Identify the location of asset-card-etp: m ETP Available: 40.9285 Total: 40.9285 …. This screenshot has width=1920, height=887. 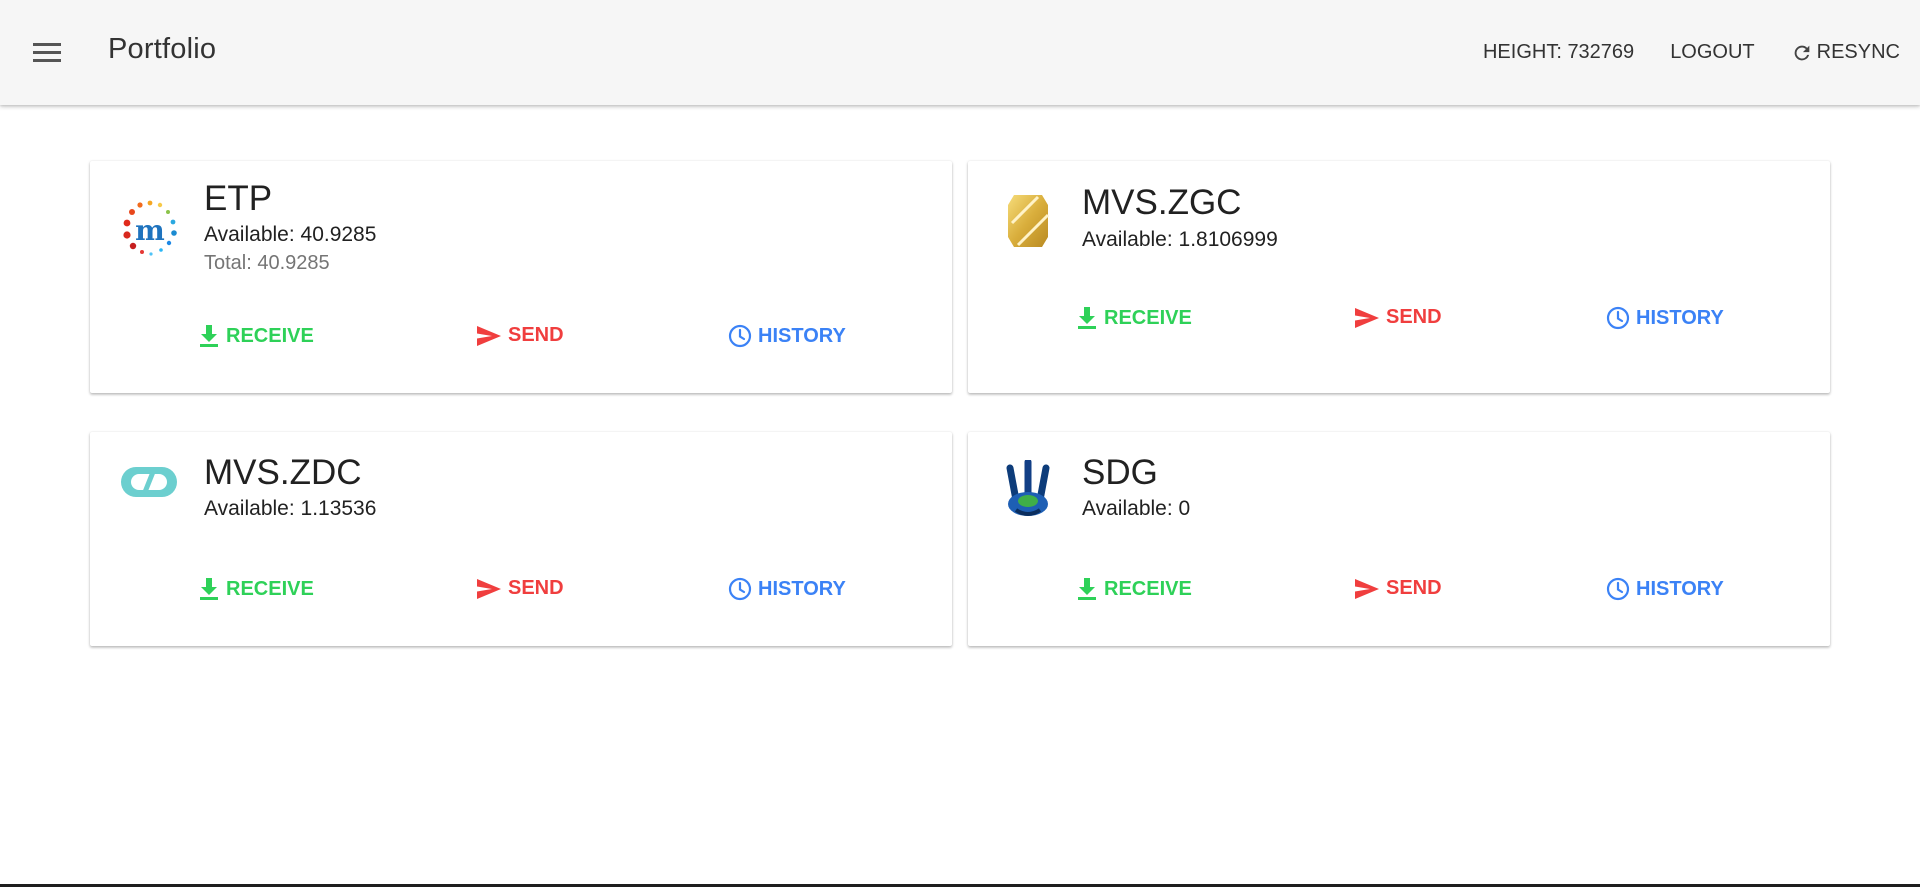
(521, 277).